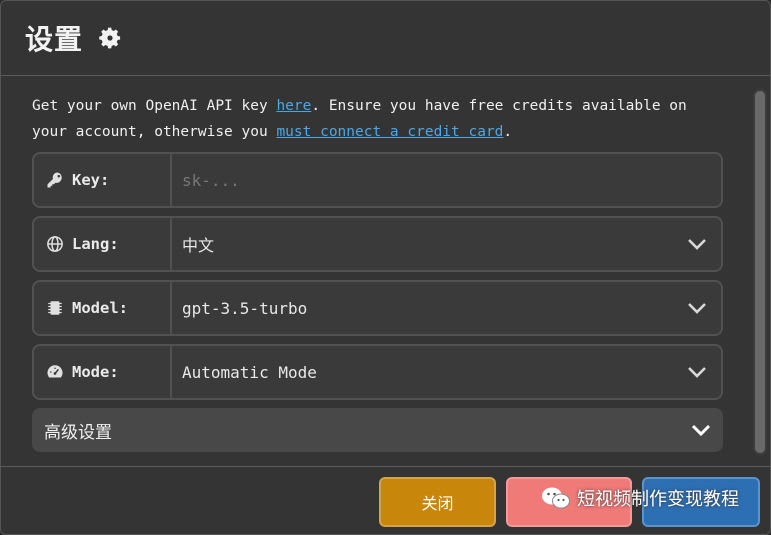  I want to click on globe-icon, so click(55, 244).